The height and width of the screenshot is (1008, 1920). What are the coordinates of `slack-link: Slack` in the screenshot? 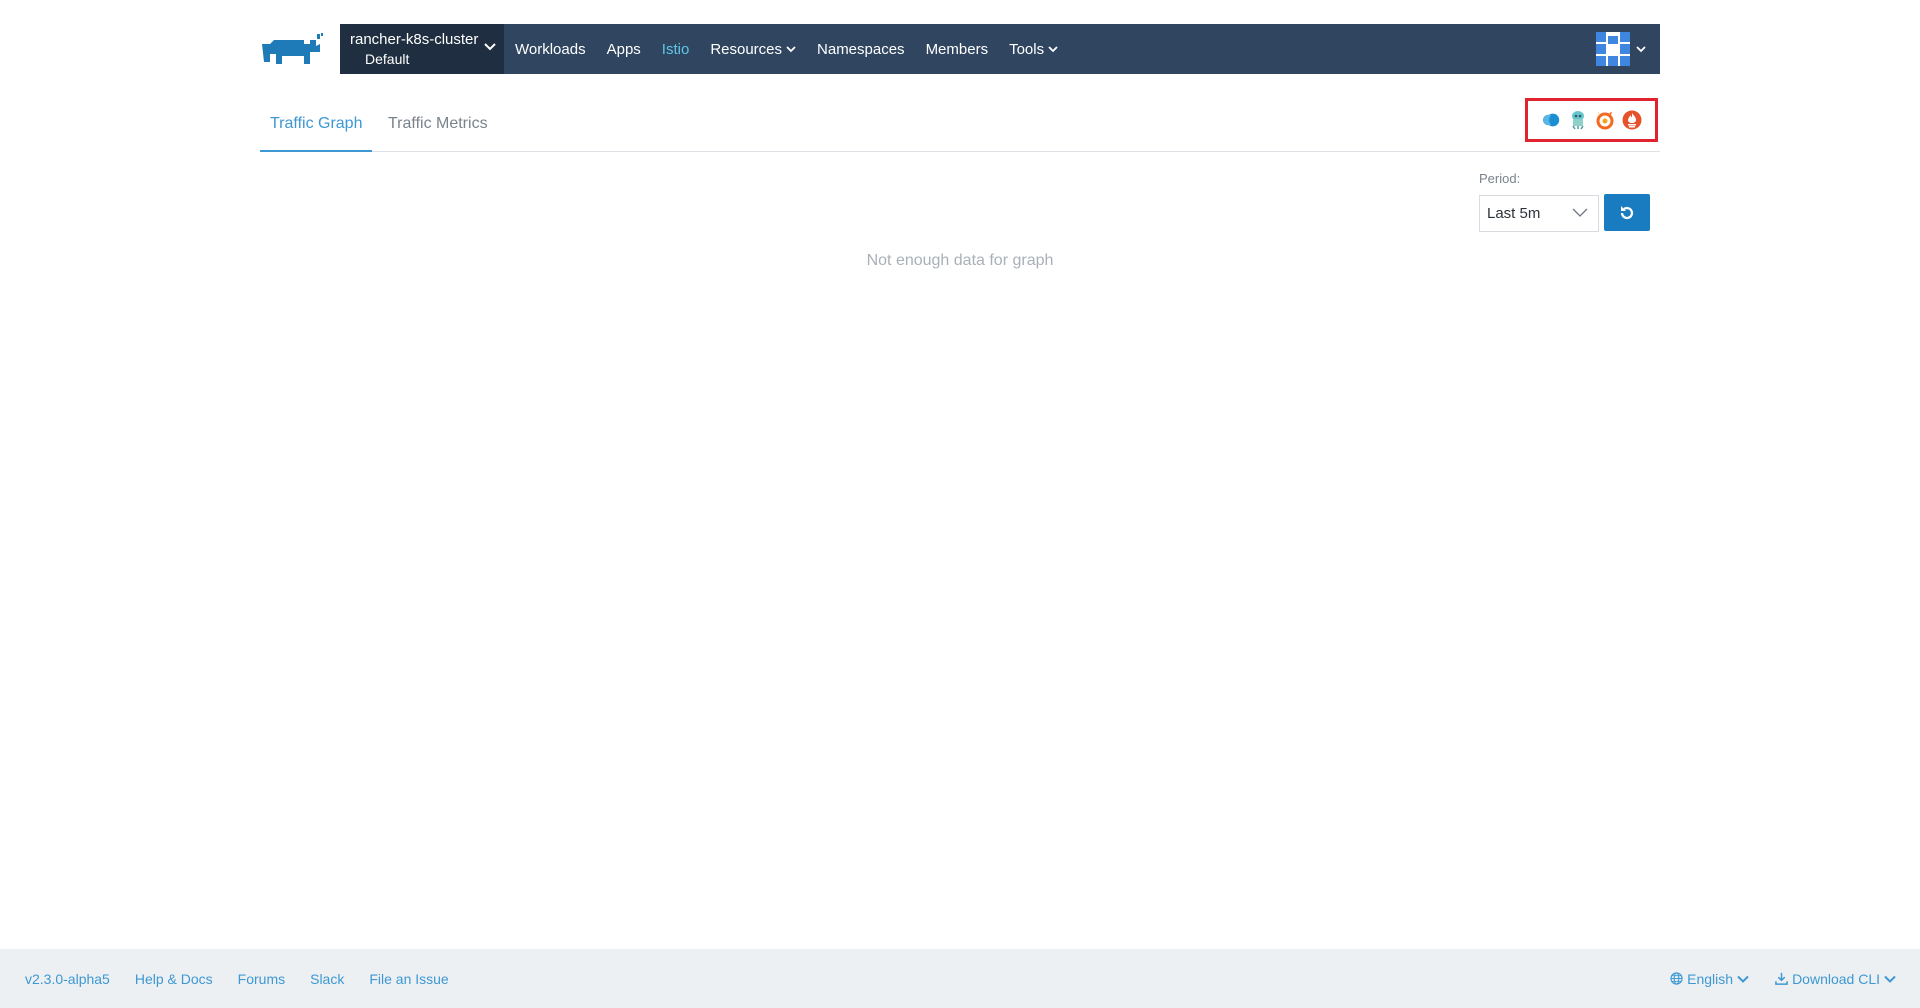 It's located at (327, 979).